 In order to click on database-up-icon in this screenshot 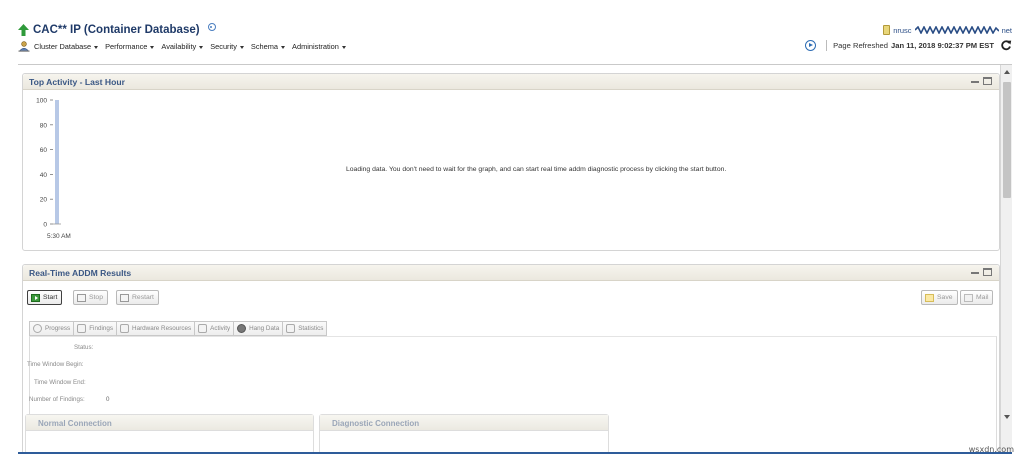, I will do `click(23, 30)`.